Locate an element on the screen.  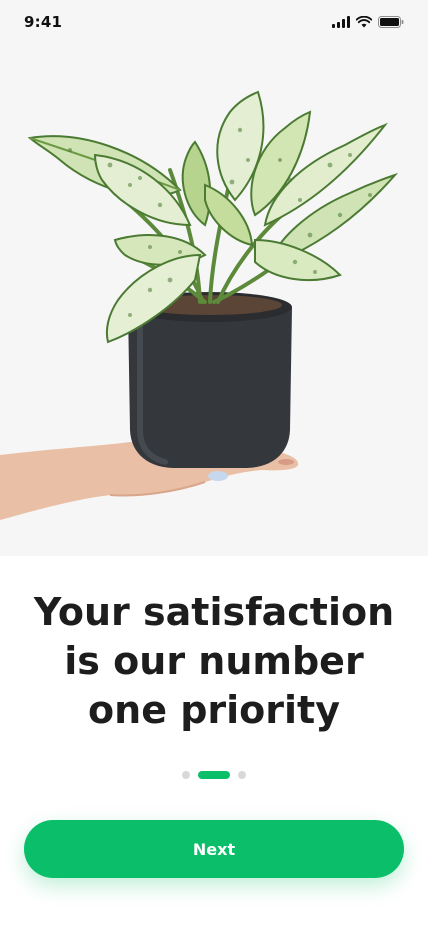
status-icons is located at coordinates (368, 22).